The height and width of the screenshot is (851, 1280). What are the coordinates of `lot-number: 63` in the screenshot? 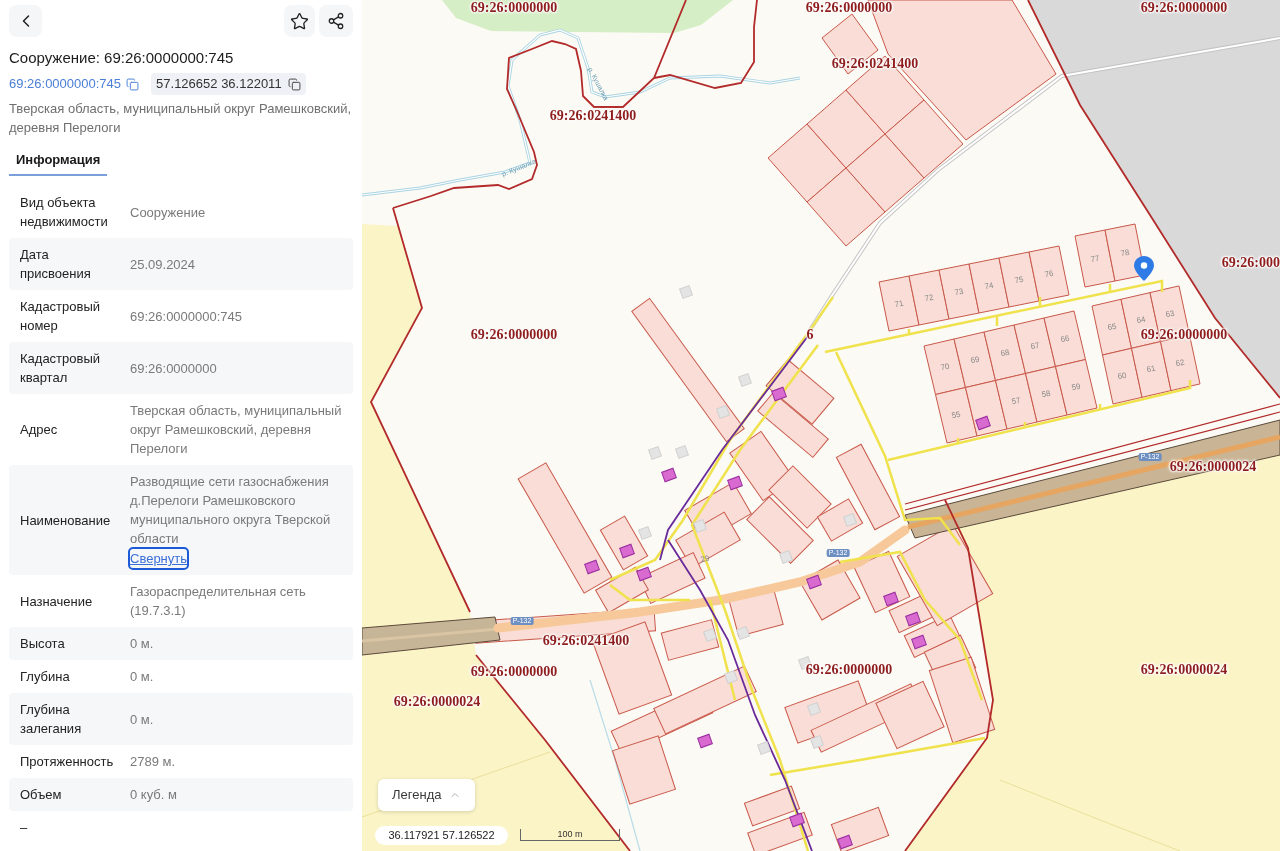 It's located at (1170, 314).